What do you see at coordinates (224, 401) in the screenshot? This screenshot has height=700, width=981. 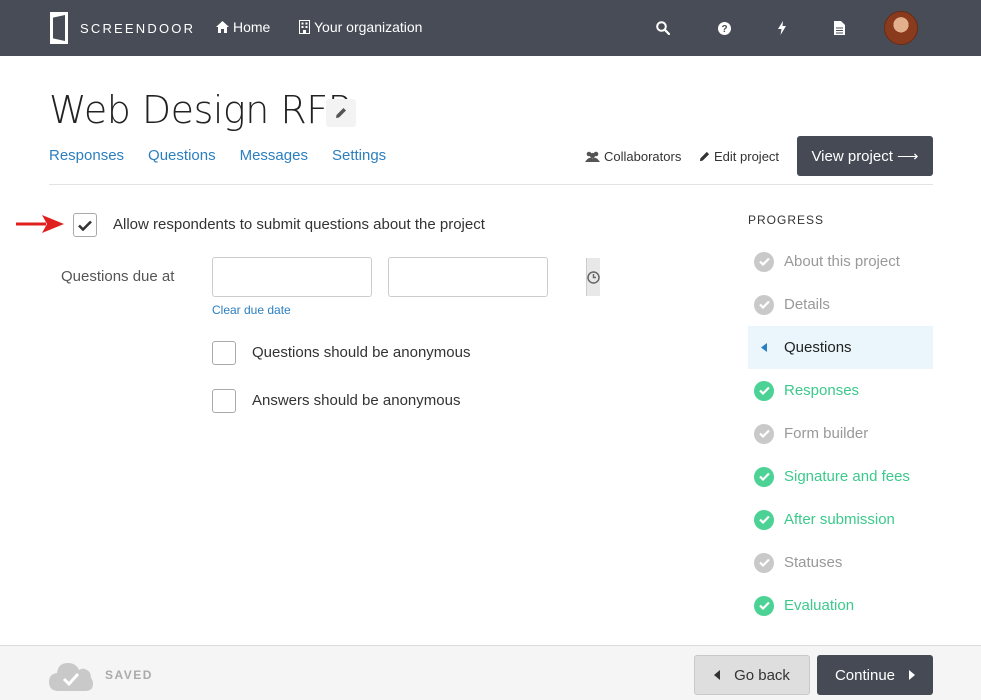 I see `anonymous-answers-checkbox` at bounding box center [224, 401].